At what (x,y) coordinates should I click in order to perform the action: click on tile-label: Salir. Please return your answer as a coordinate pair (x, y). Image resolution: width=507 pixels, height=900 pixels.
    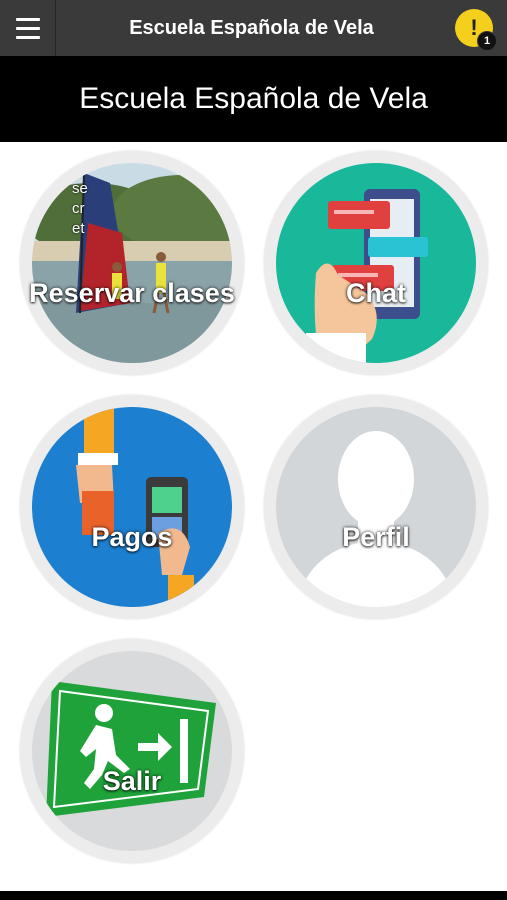
    Looking at the image, I should click on (132, 781).